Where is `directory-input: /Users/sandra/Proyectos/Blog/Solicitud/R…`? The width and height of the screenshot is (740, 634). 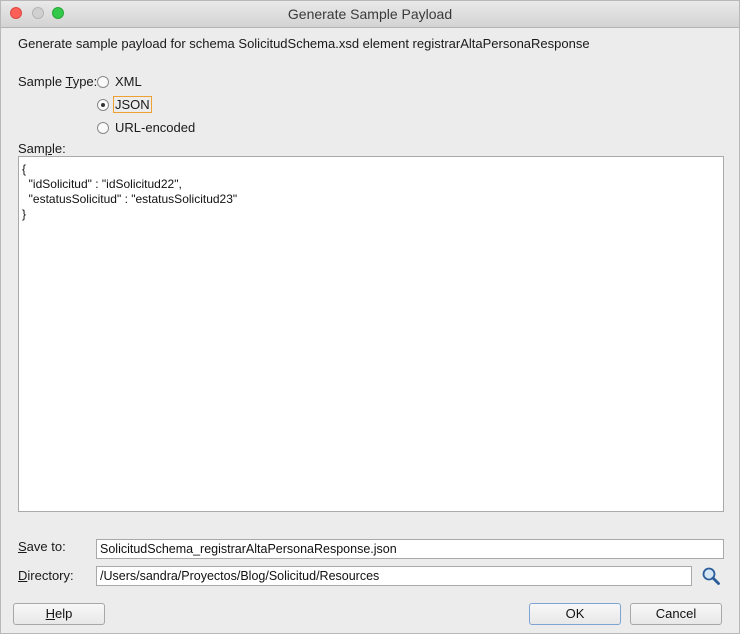 directory-input: /Users/sandra/Proyectos/Blog/Solicitud/R… is located at coordinates (394, 576).